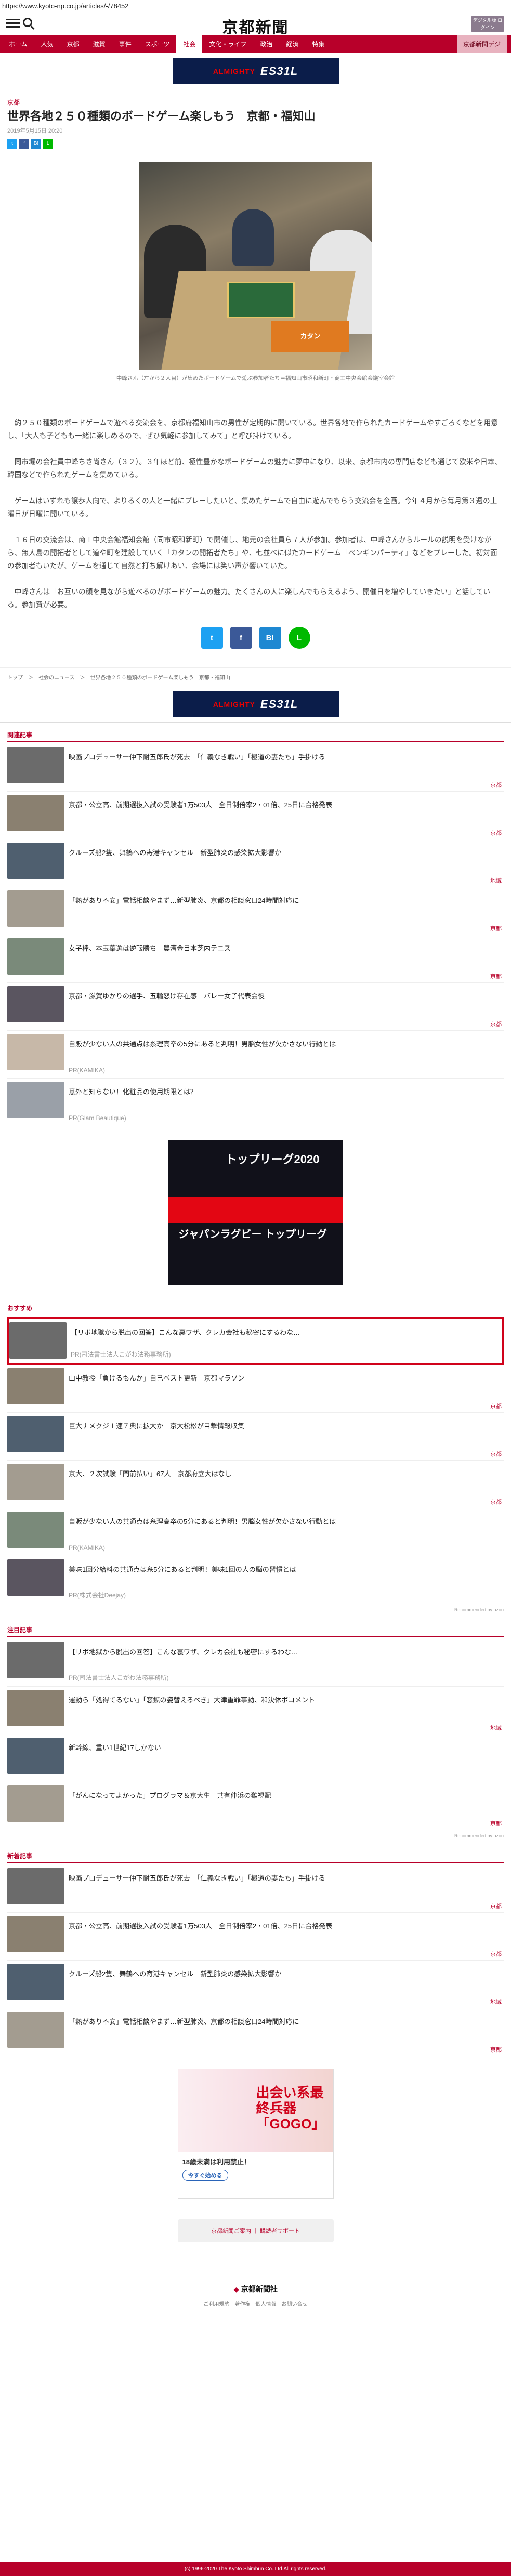 Image resolution: width=511 pixels, height=2576 pixels. Describe the element at coordinates (256, 1212) in the screenshot. I see `rugby-ad: トップリーグ2020 ジャパンラグビー トップリーグ` at that location.